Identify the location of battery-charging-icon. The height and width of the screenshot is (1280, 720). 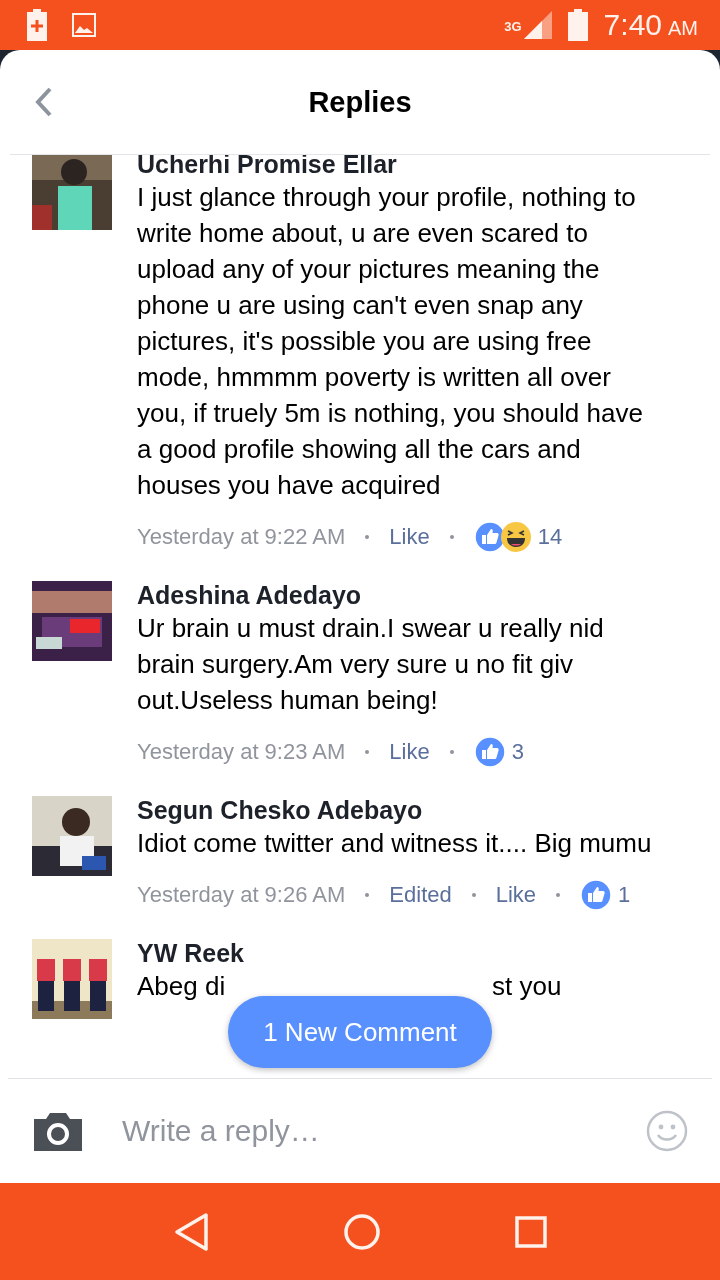
(37, 25).